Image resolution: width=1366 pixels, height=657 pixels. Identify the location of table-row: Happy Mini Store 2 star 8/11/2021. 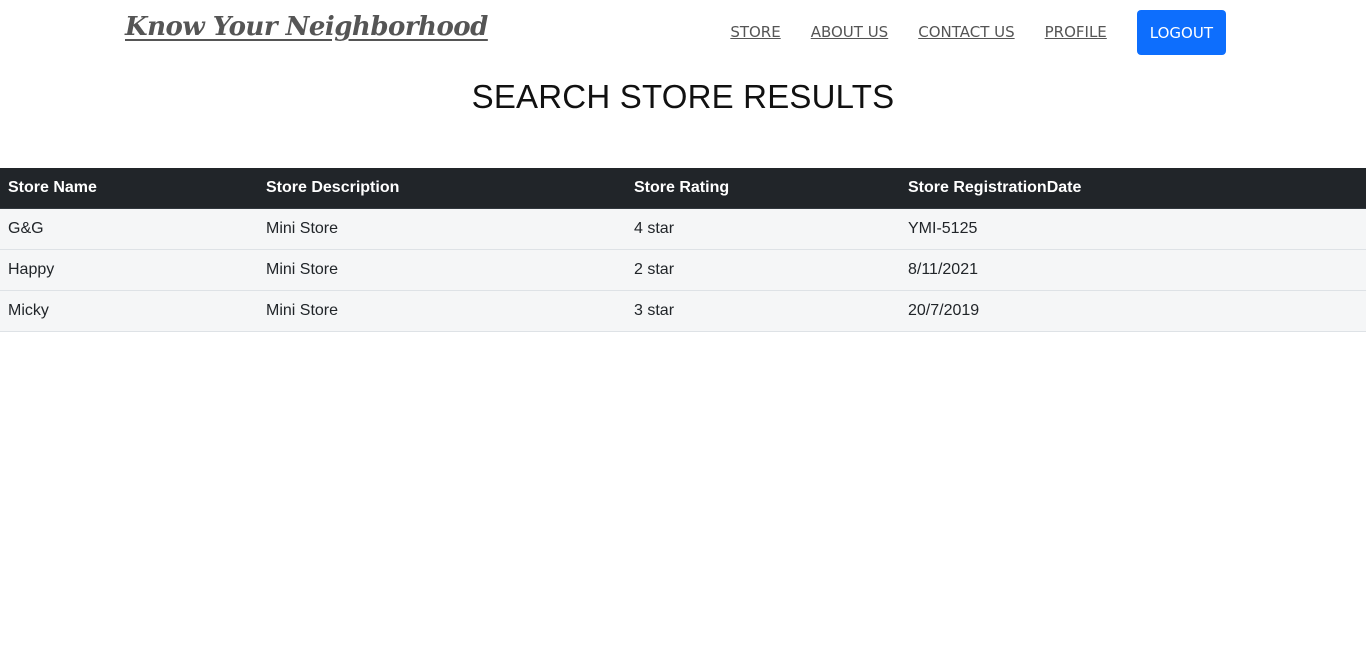
(683, 270).